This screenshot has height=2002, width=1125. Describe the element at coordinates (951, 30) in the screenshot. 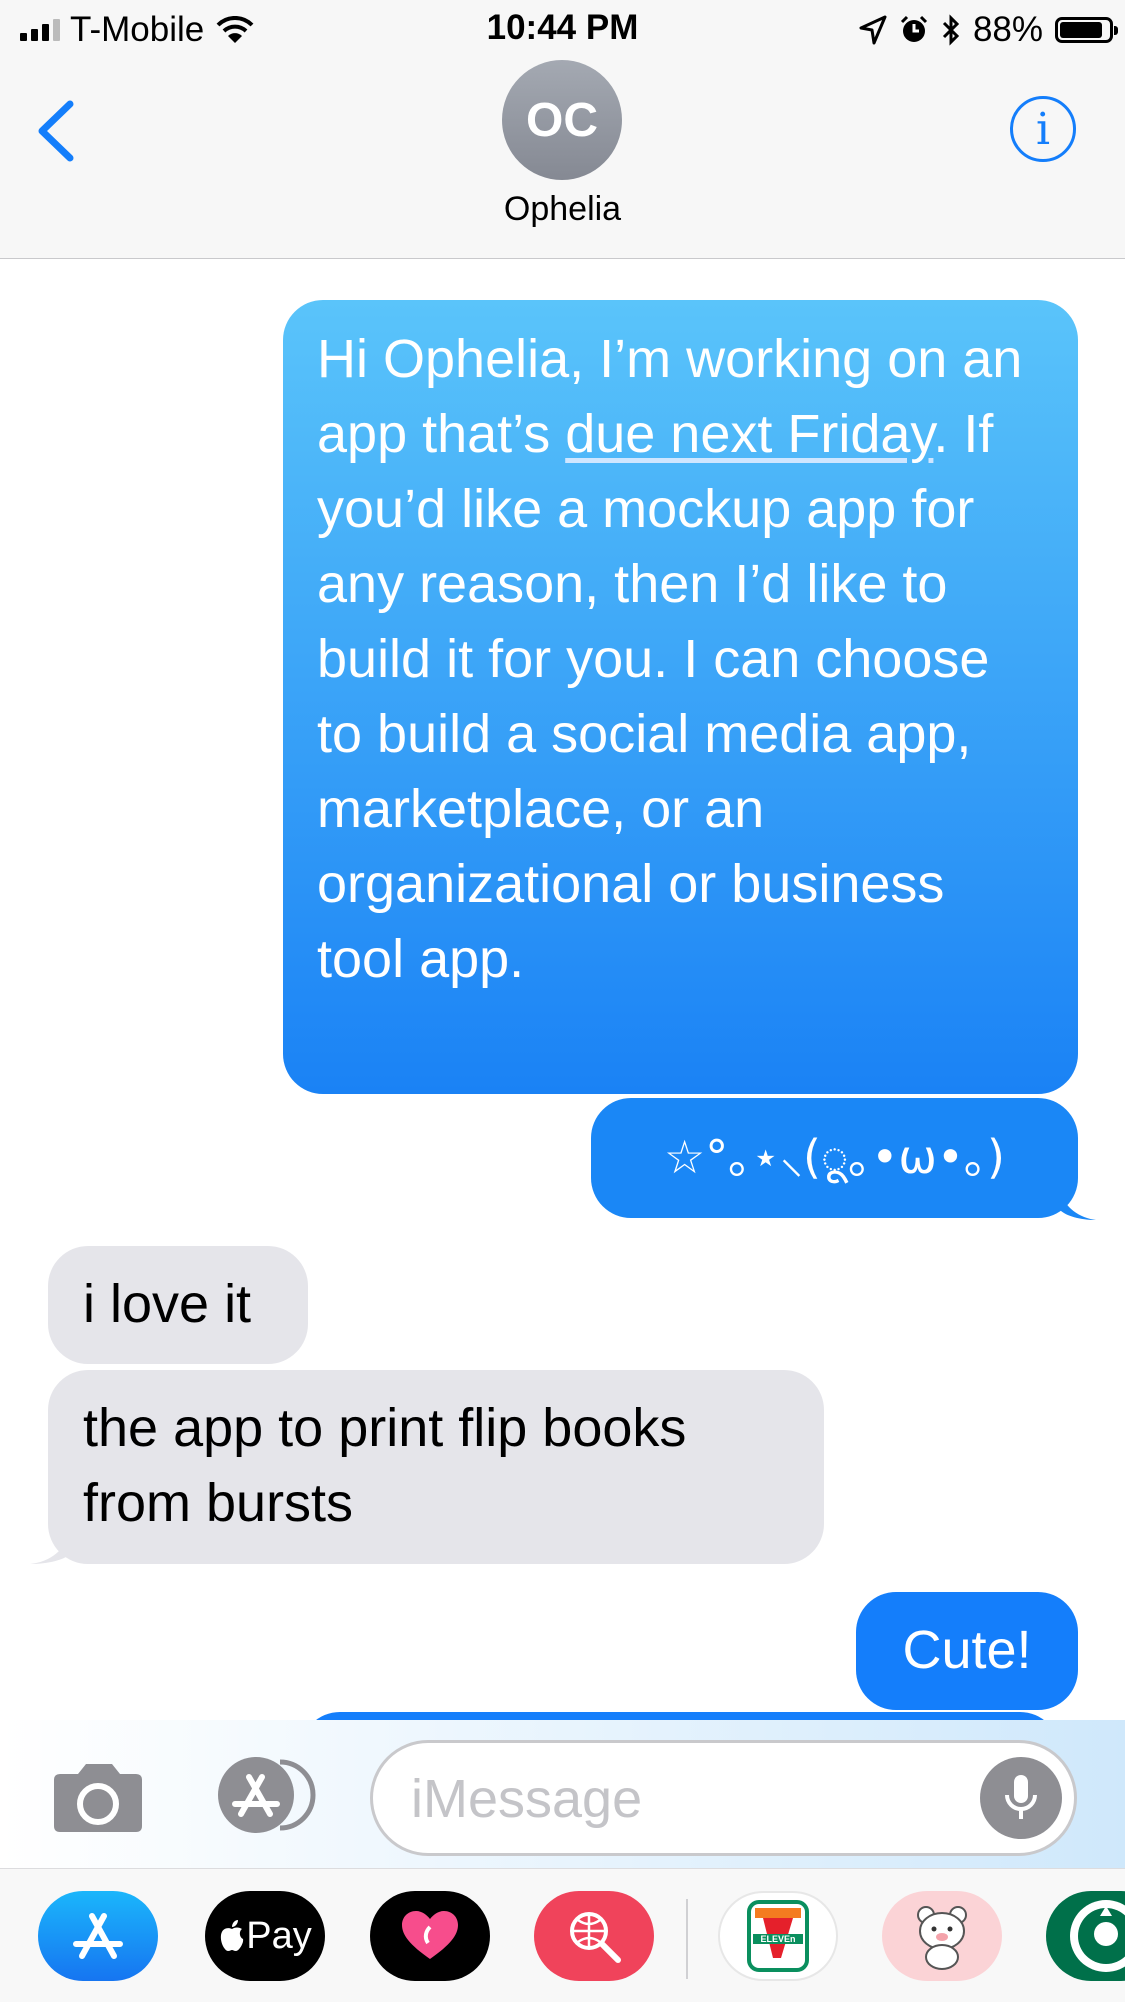

I see `bluetooth-icon` at that location.